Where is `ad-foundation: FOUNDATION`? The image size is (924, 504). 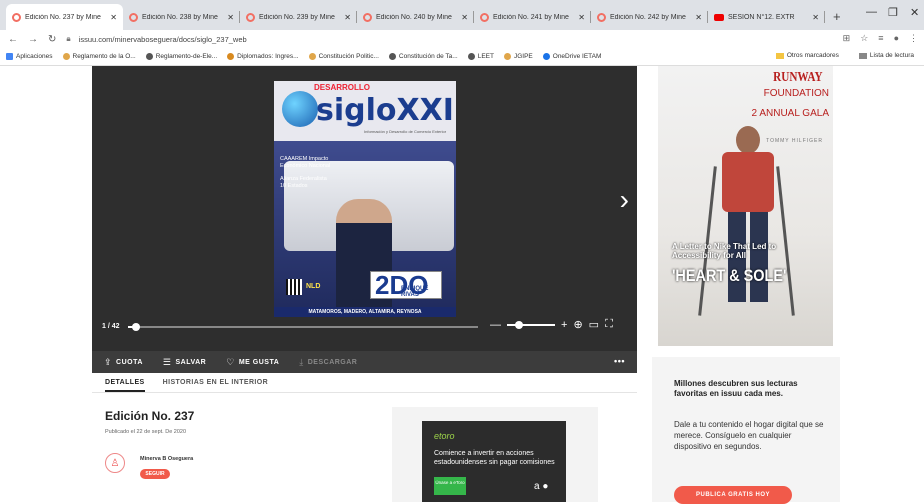 ad-foundation: FOUNDATION is located at coordinates (796, 93).